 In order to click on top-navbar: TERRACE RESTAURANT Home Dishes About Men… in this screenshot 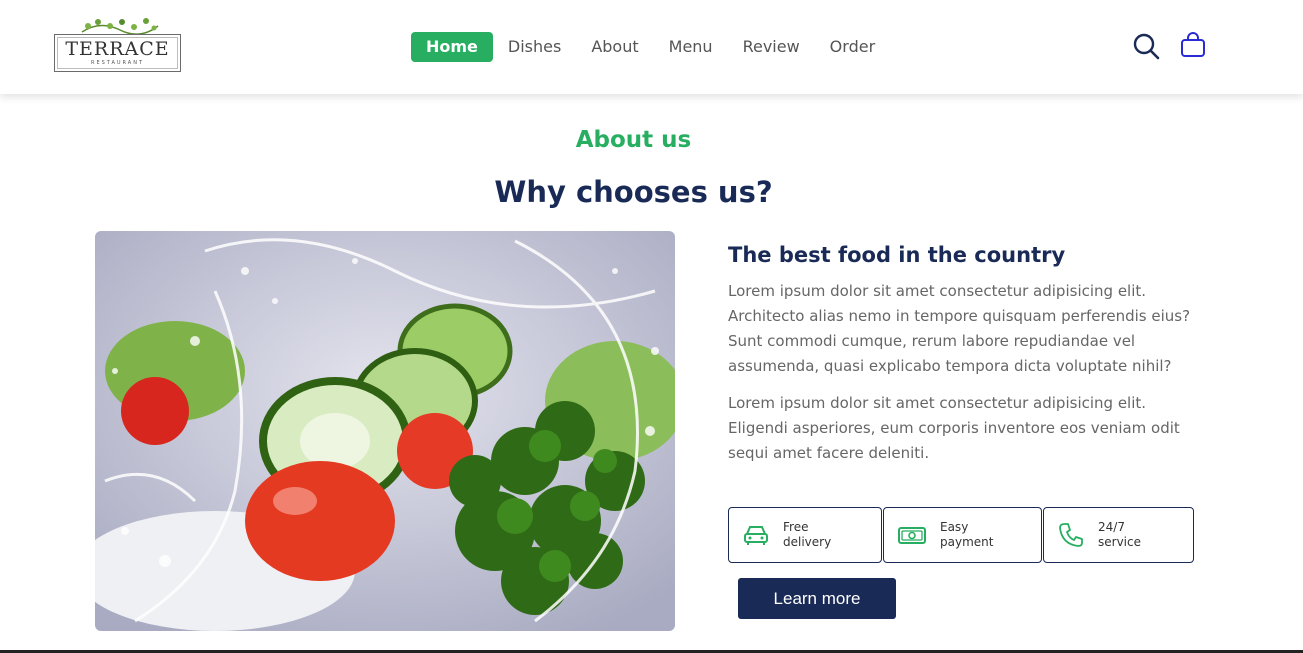, I will do `click(651, 47)`.